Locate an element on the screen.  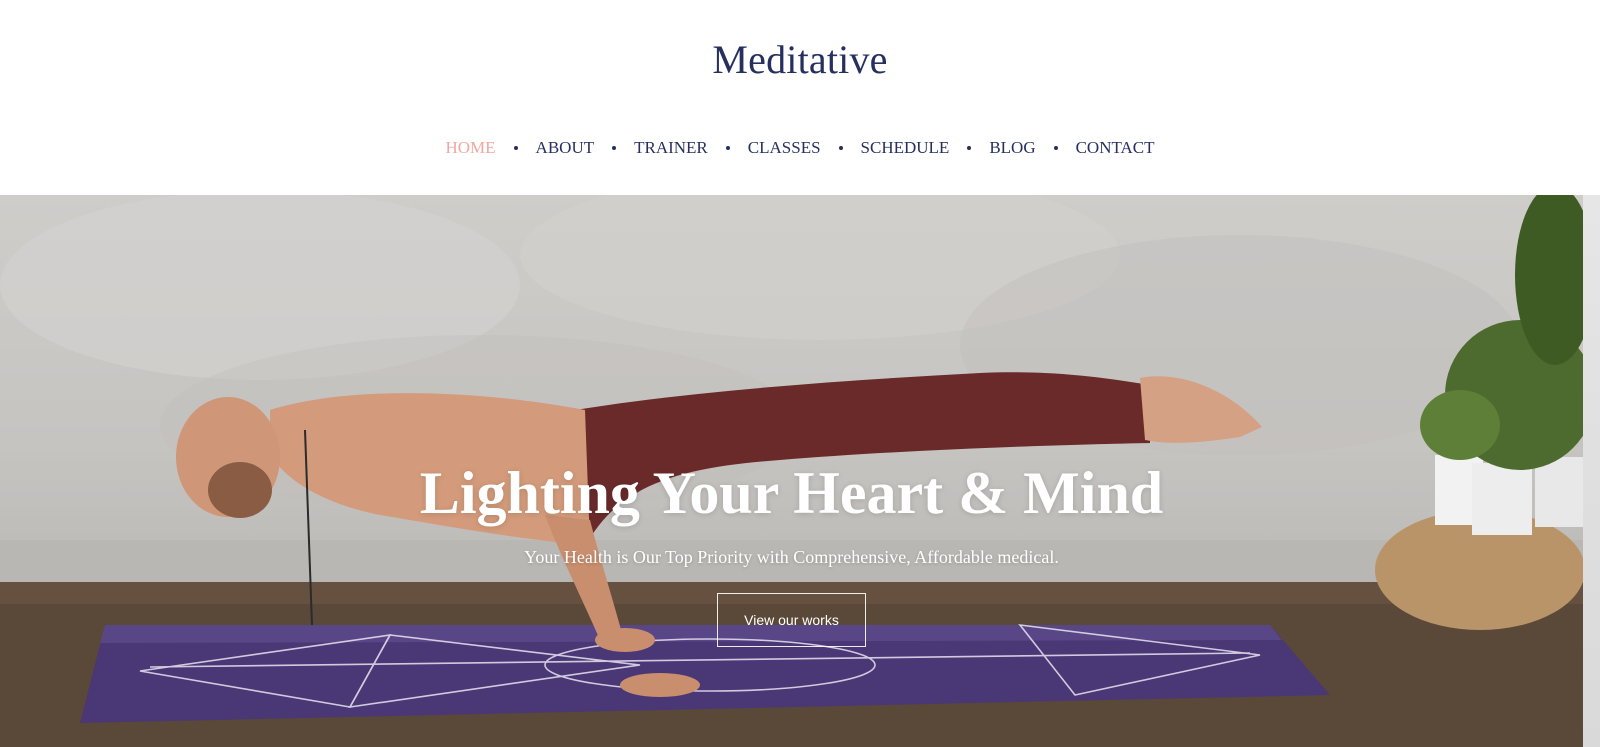
nav-item-classes: CLASSES is located at coordinates (784, 148).